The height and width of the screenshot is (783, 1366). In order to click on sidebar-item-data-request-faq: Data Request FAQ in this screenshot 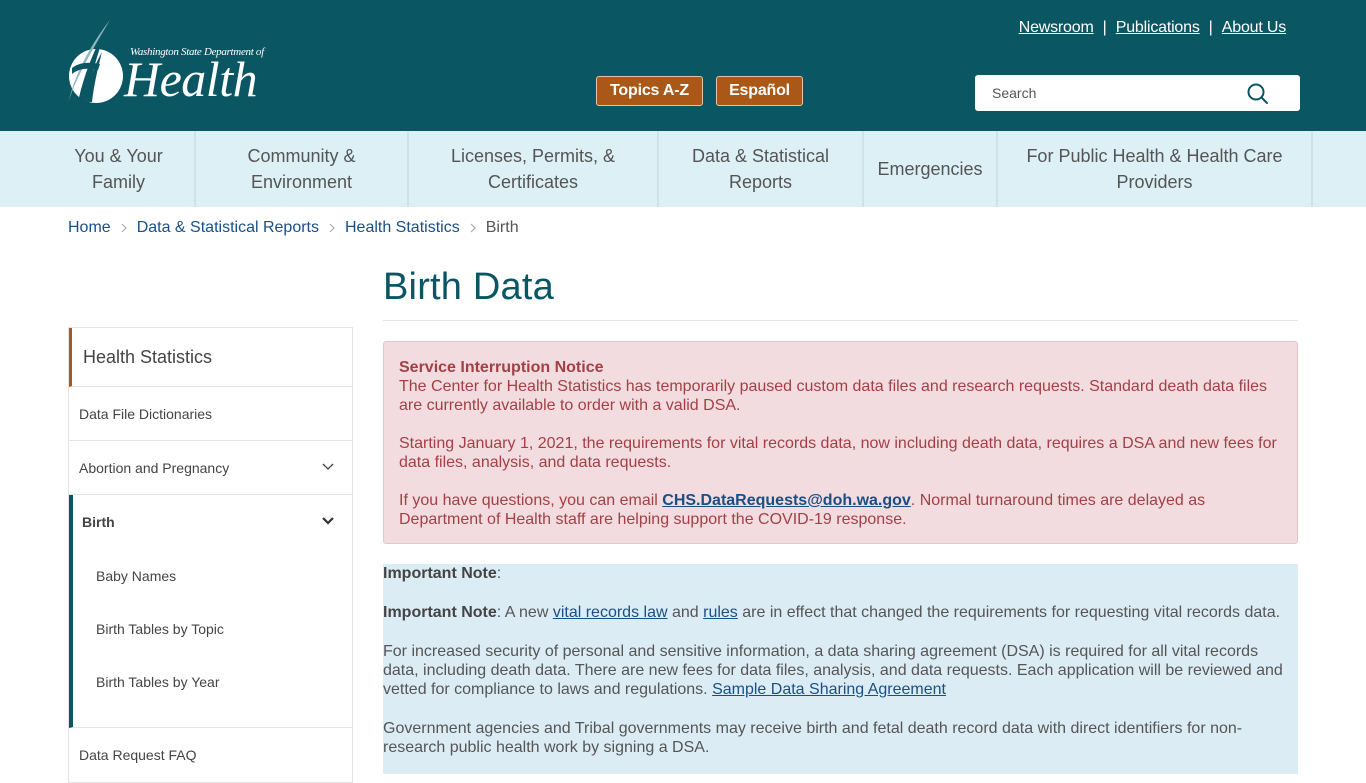, I will do `click(210, 755)`.